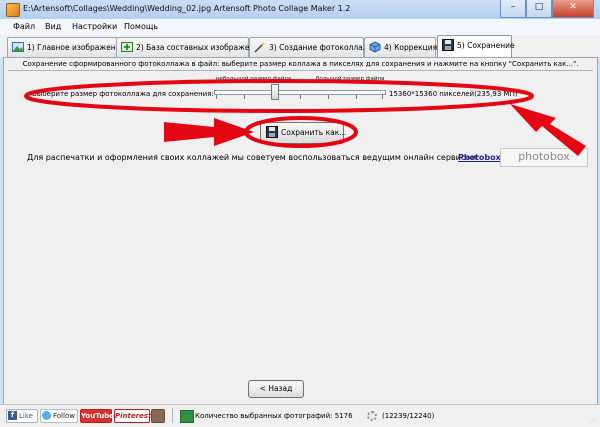 The width and height of the screenshot is (600, 427). I want to click on instagram-icon, so click(158, 416).